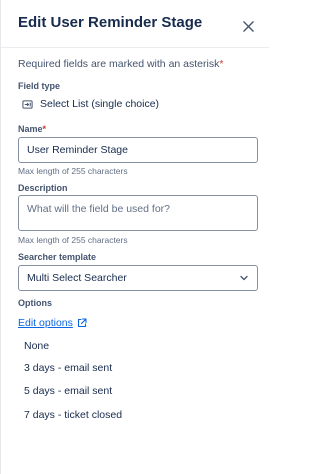 The height and width of the screenshot is (474, 320). Describe the element at coordinates (68, 391) in the screenshot. I see `option-item: 5 days - email sent` at that location.